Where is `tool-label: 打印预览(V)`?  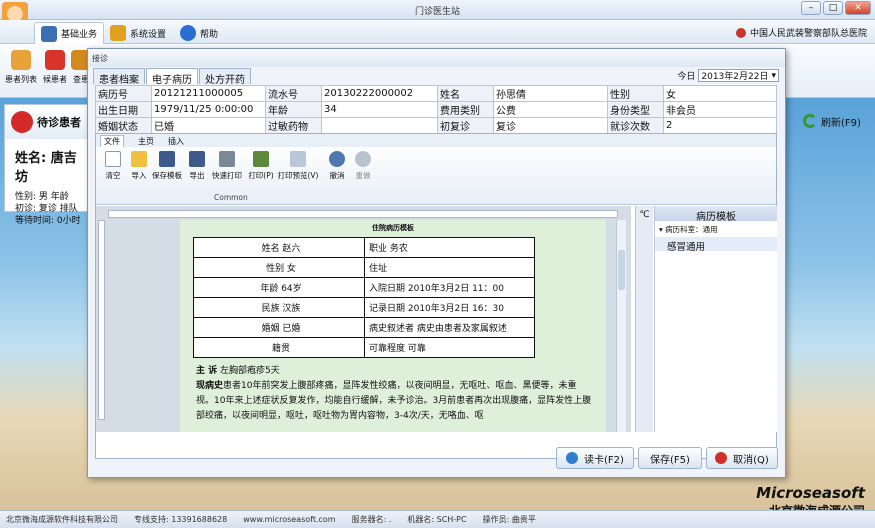
tool-label: 打印预览(V) is located at coordinates (298, 175).